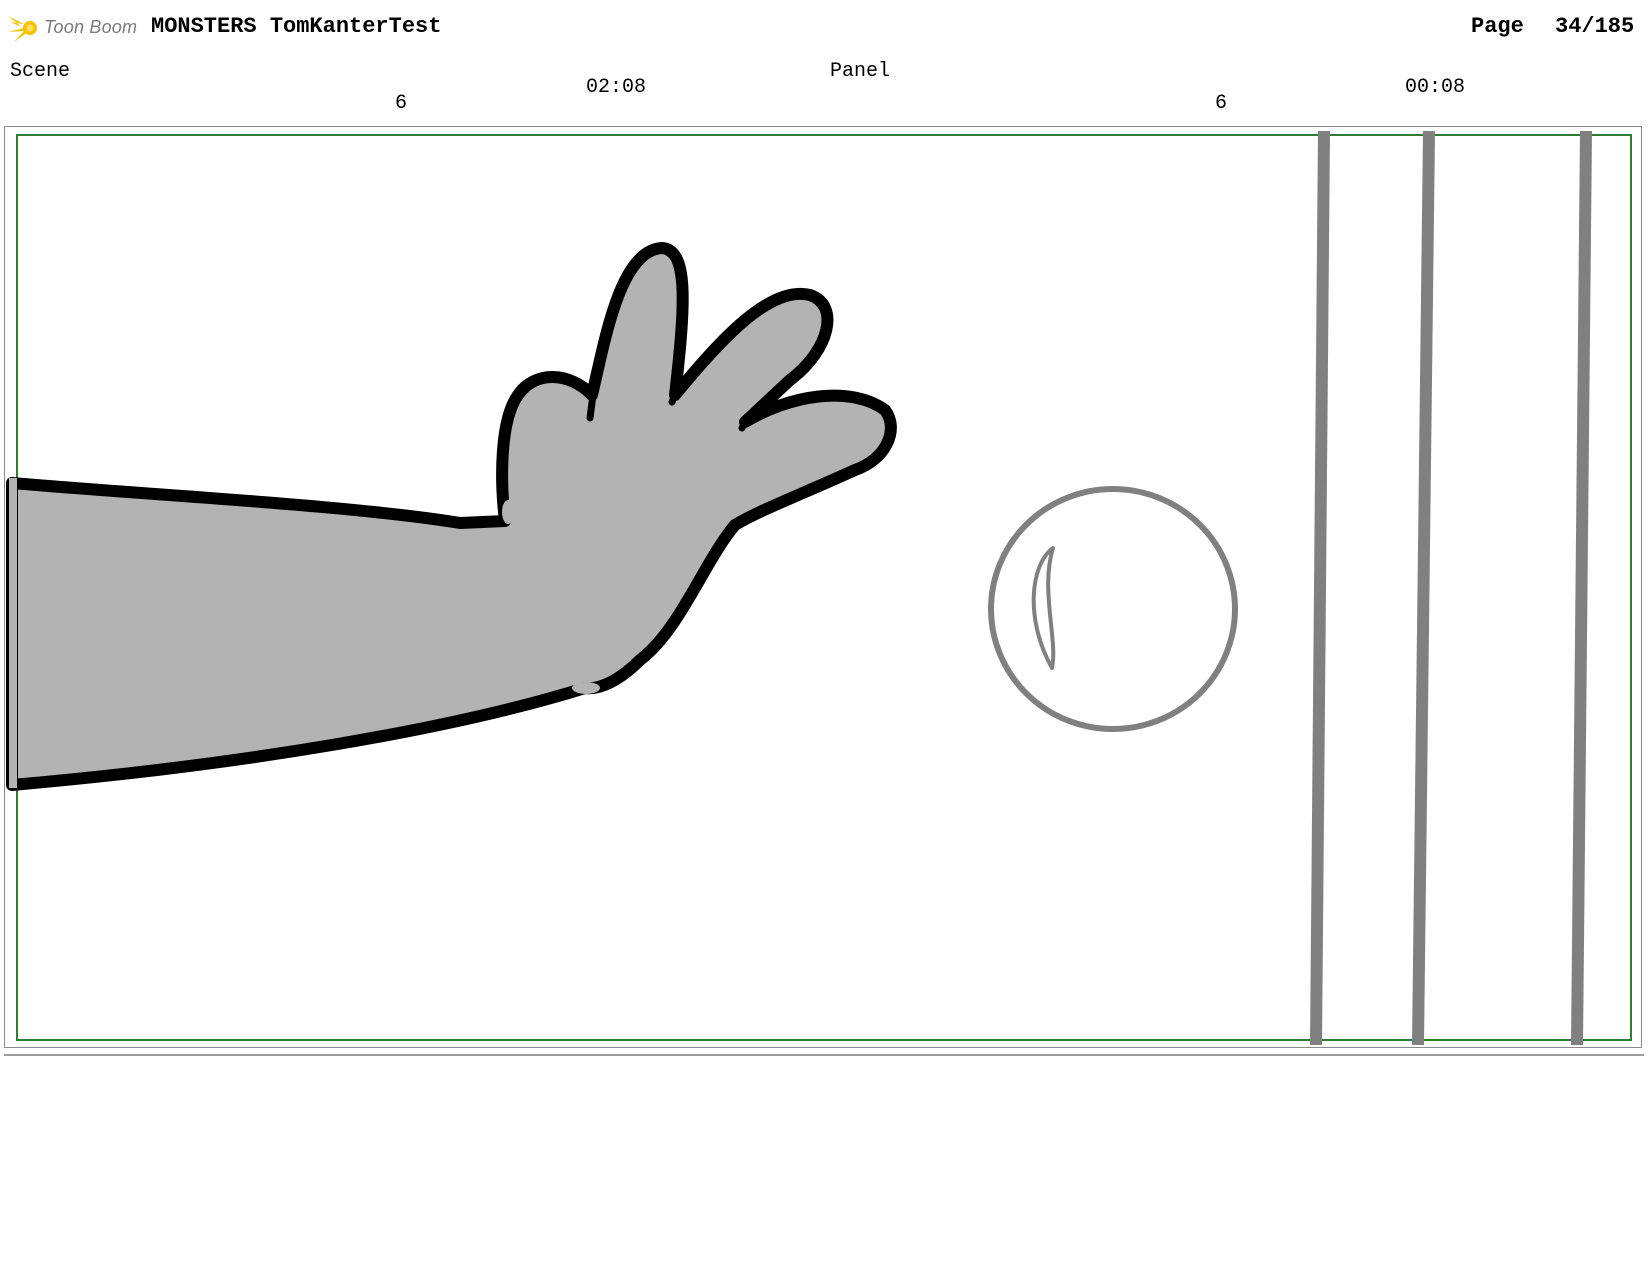  I want to click on vertical-bars-sketch, so click(1451, 588).